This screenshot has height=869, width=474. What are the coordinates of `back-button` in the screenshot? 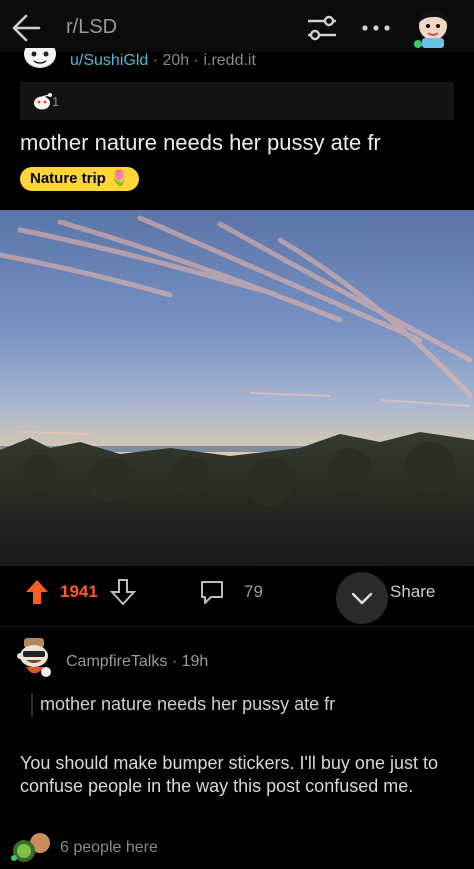 It's located at (26, 28).